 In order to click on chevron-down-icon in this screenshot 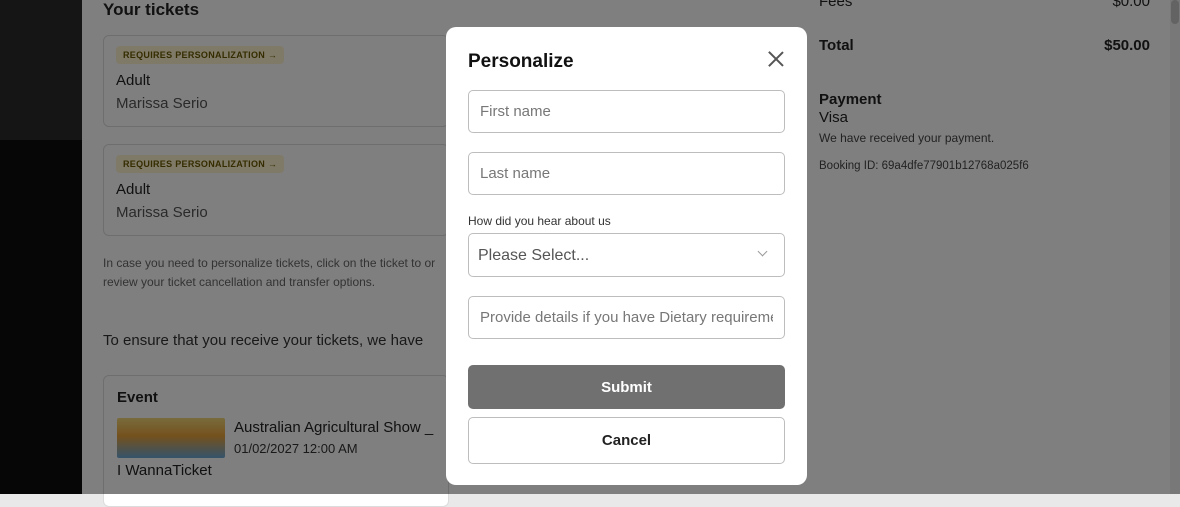, I will do `click(762, 251)`.